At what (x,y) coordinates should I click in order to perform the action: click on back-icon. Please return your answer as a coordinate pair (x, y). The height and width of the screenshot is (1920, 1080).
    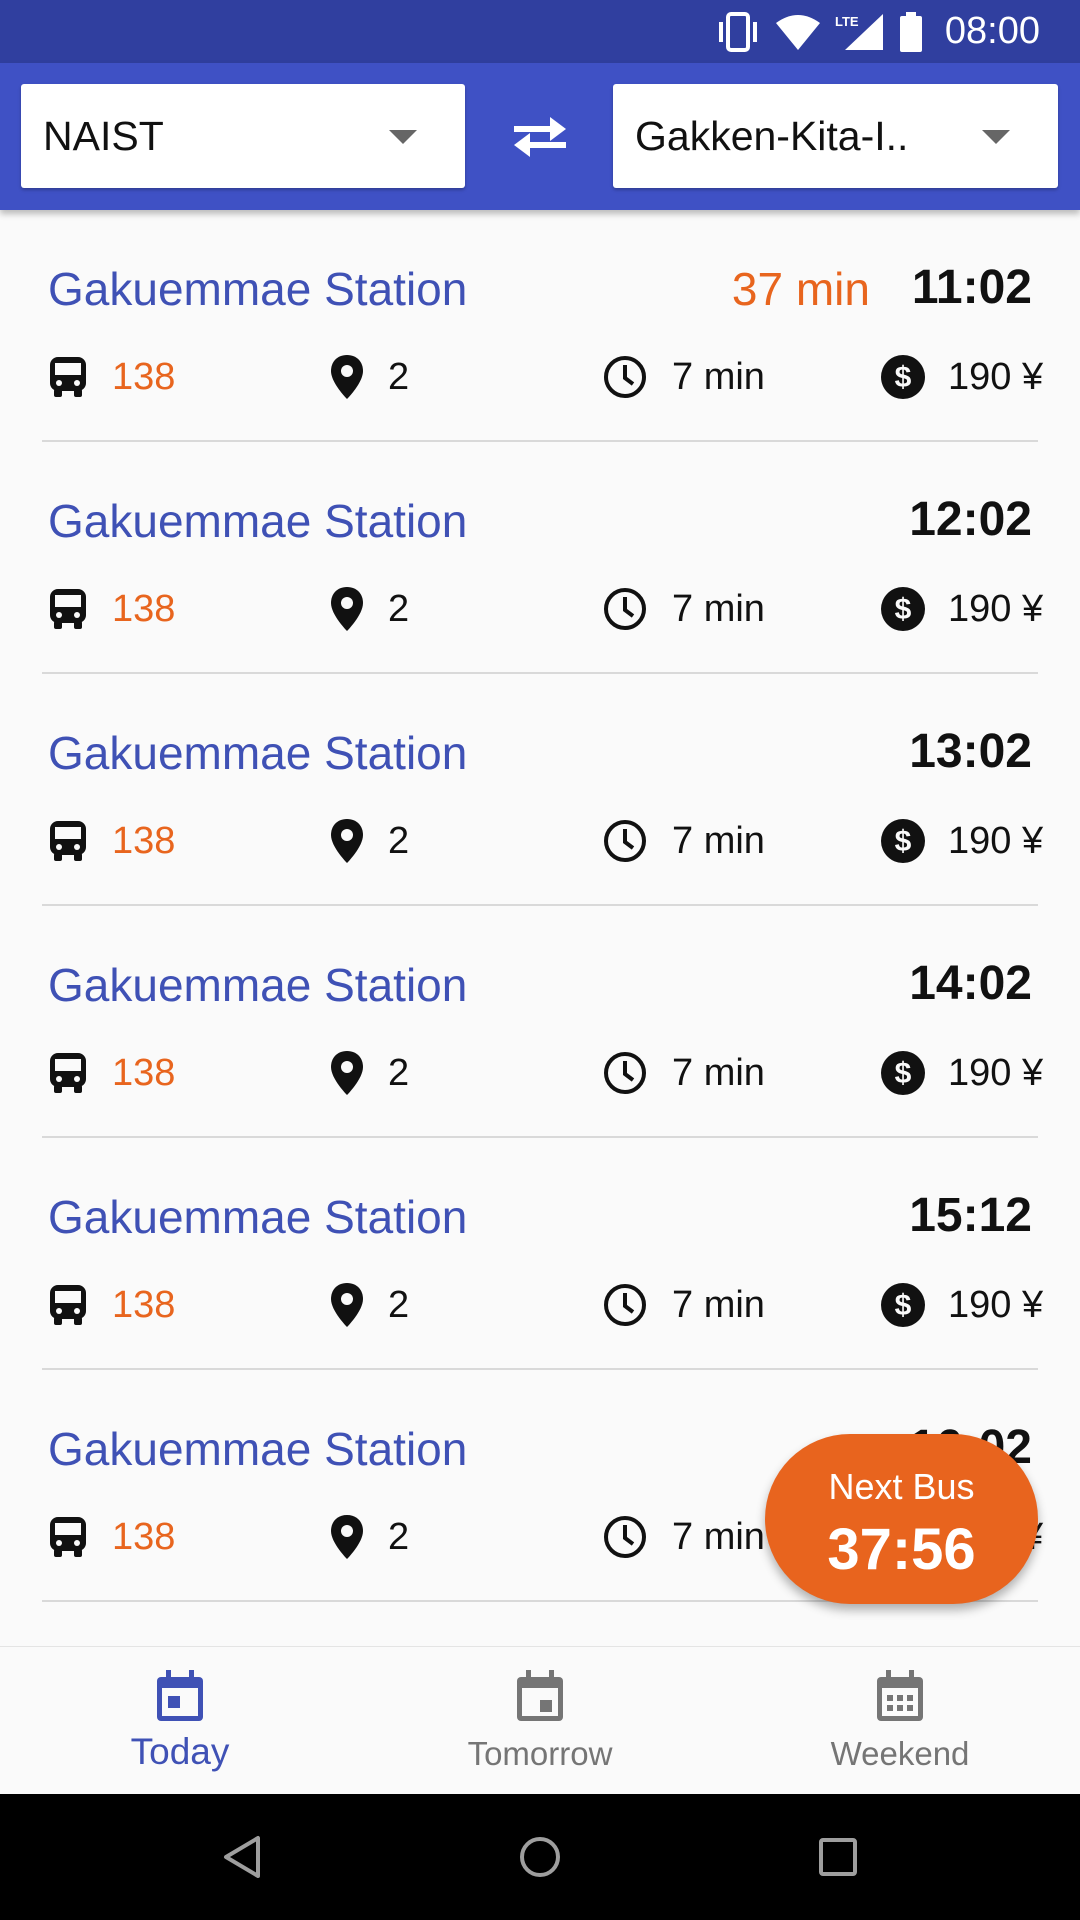
    Looking at the image, I should click on (242, 1857).